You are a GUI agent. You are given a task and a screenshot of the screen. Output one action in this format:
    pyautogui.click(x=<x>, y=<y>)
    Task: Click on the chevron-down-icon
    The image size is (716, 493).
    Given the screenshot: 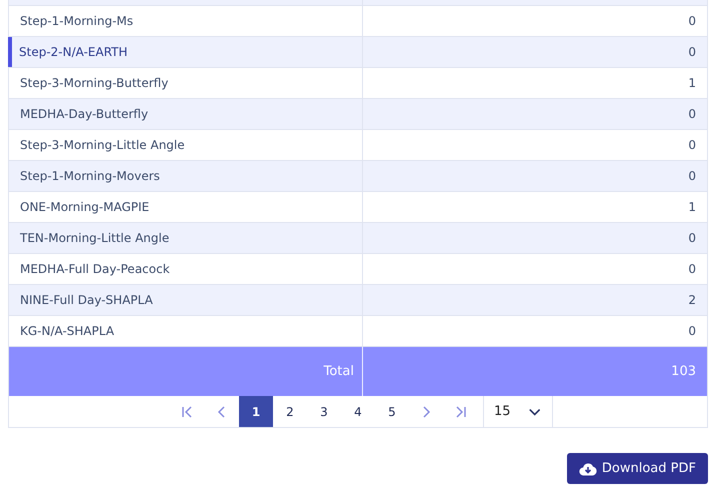 What is the action you would take?
    pyautogui.click(x=534, y=411)
    